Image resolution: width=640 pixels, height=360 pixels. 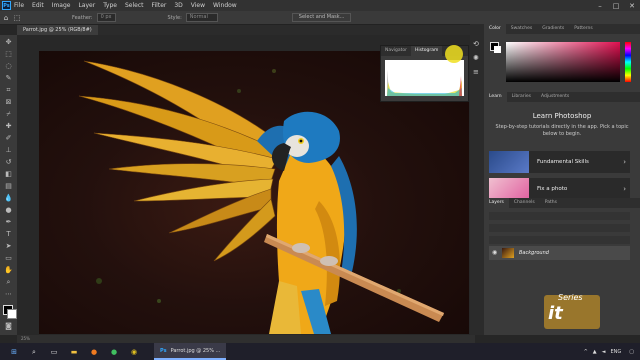 I want to click on quick-select-tool-icon: ✎, so click(x=8, y=78).